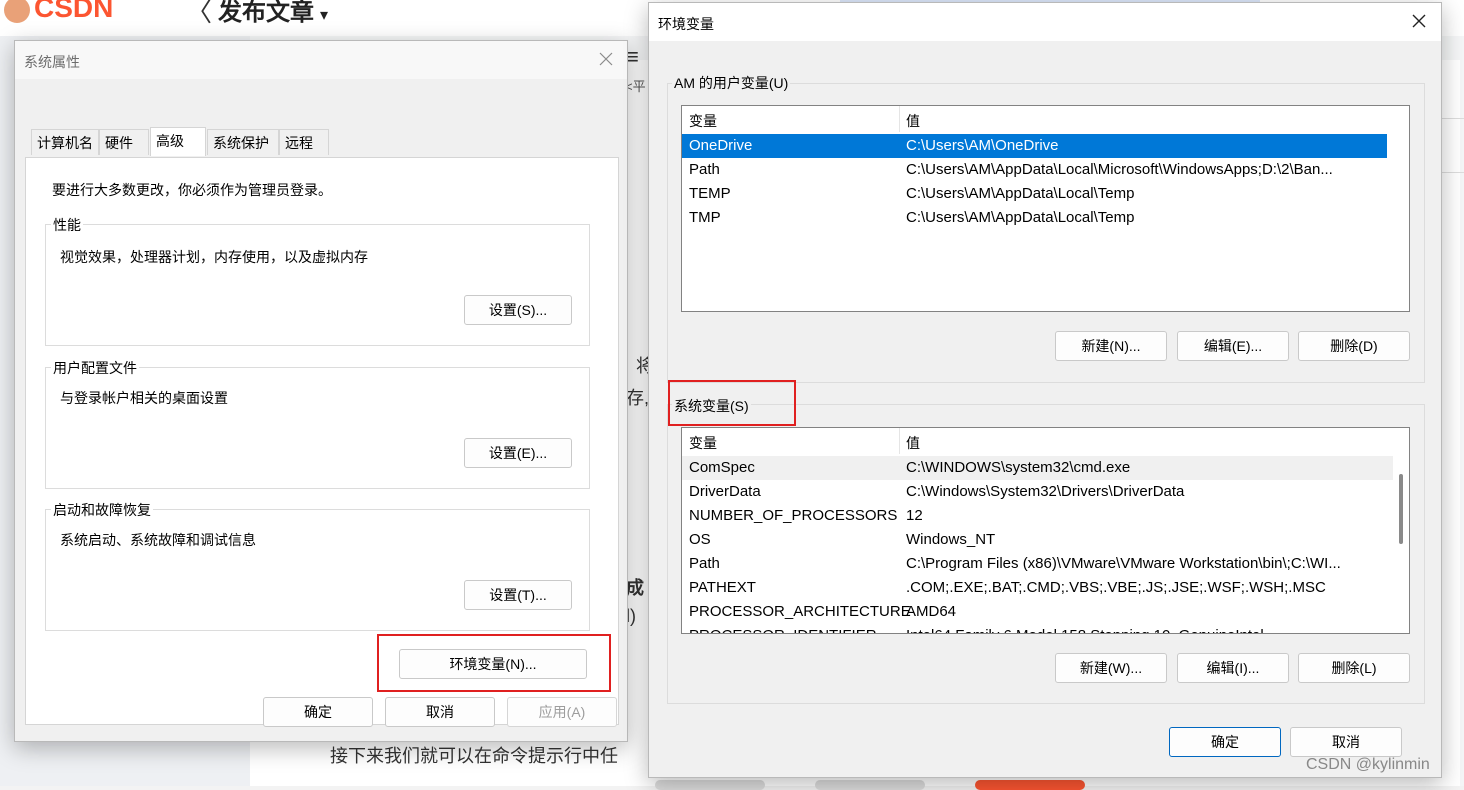 The width and height of the screenshot is (1464, 790). Describe the element at coordinates (721, 145) in the screenshot. I see `variable-name: OneDrive` at that location.